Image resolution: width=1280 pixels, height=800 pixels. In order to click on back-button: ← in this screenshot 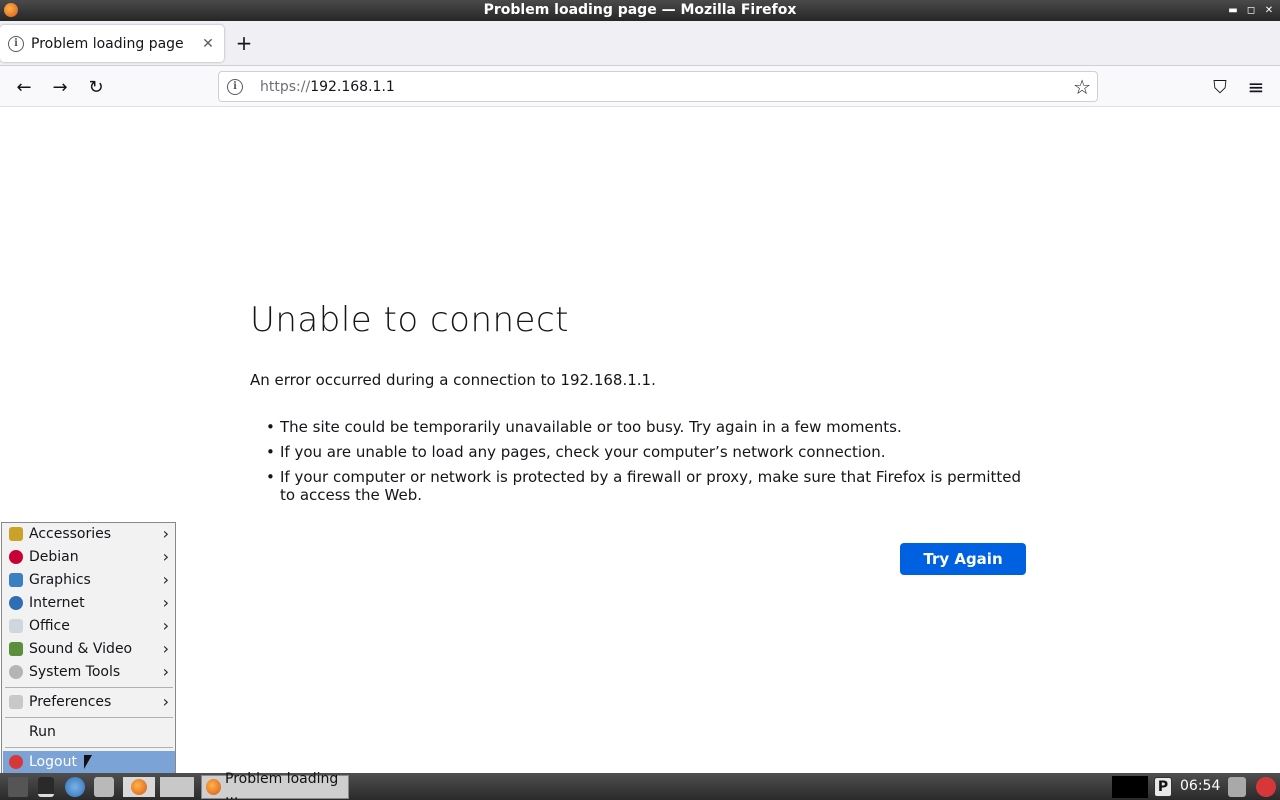, I will do `click(24, 87)`.